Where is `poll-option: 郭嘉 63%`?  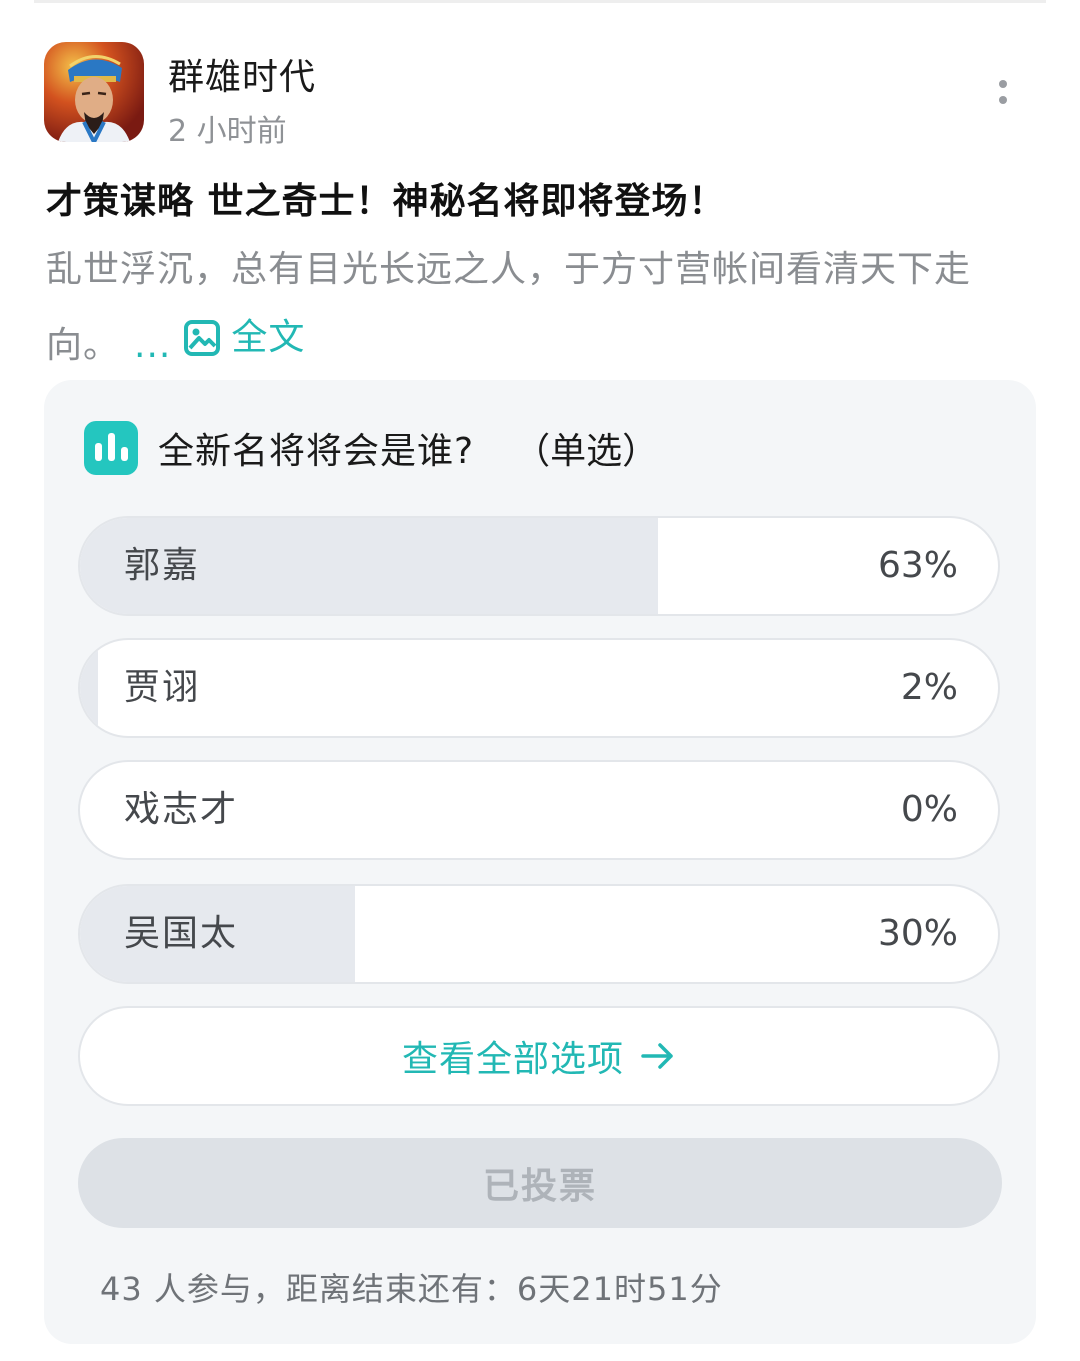 poll-option: 郭嘉 63% is located at coordinates (539, 566).